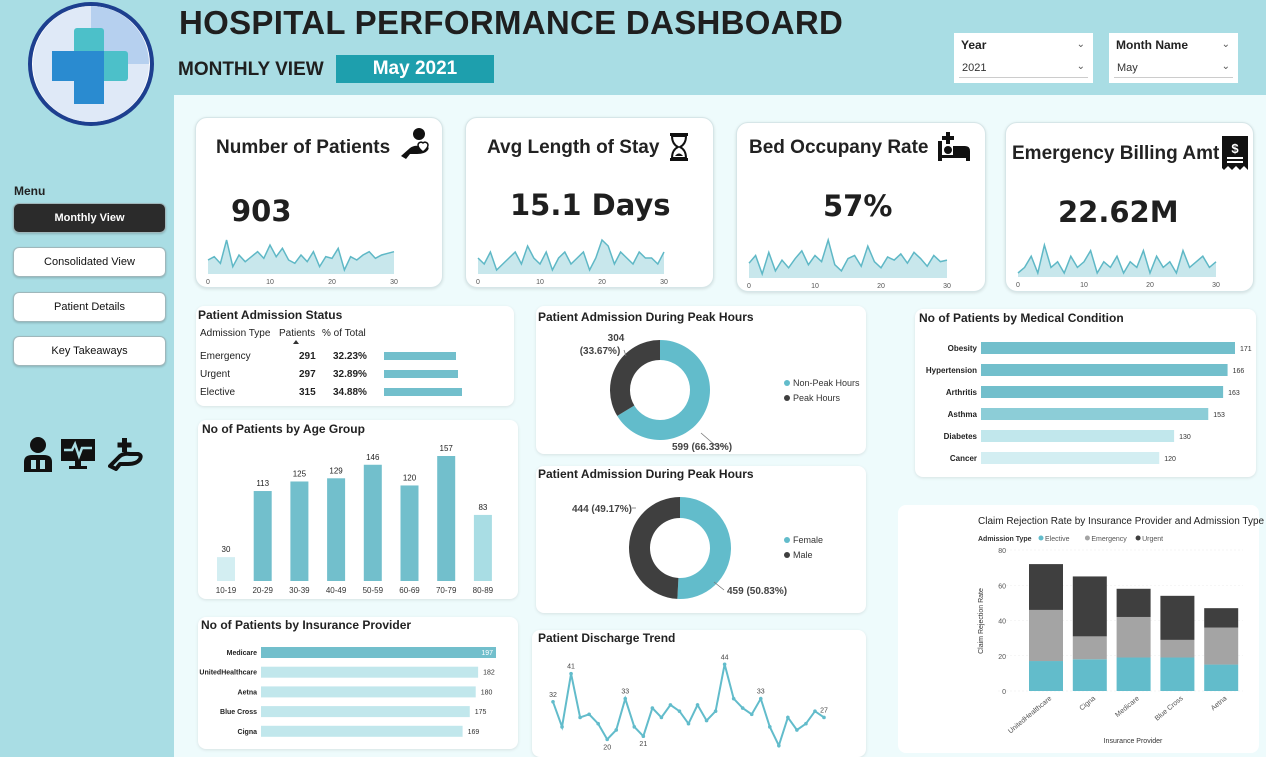 The width and height of the screenshot is (1266, 757). What do you see at coordinates (89, 262) in the screenshot?
I see `nav-consolidated-view-button: Consolidated View` at bounding box center [89, 262].